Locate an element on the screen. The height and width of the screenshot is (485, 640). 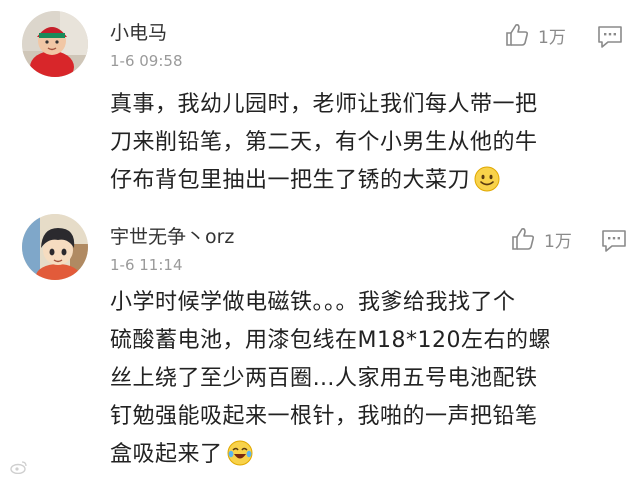
comment-line: 刀来削铅笔，第二天，有个小男生从他的牛 is located at coordinates (324, 142).